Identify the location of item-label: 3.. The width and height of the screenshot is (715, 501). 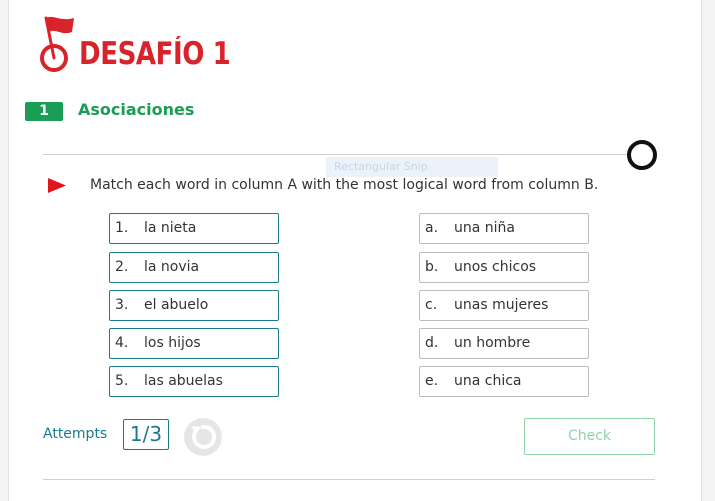
(122, 305).